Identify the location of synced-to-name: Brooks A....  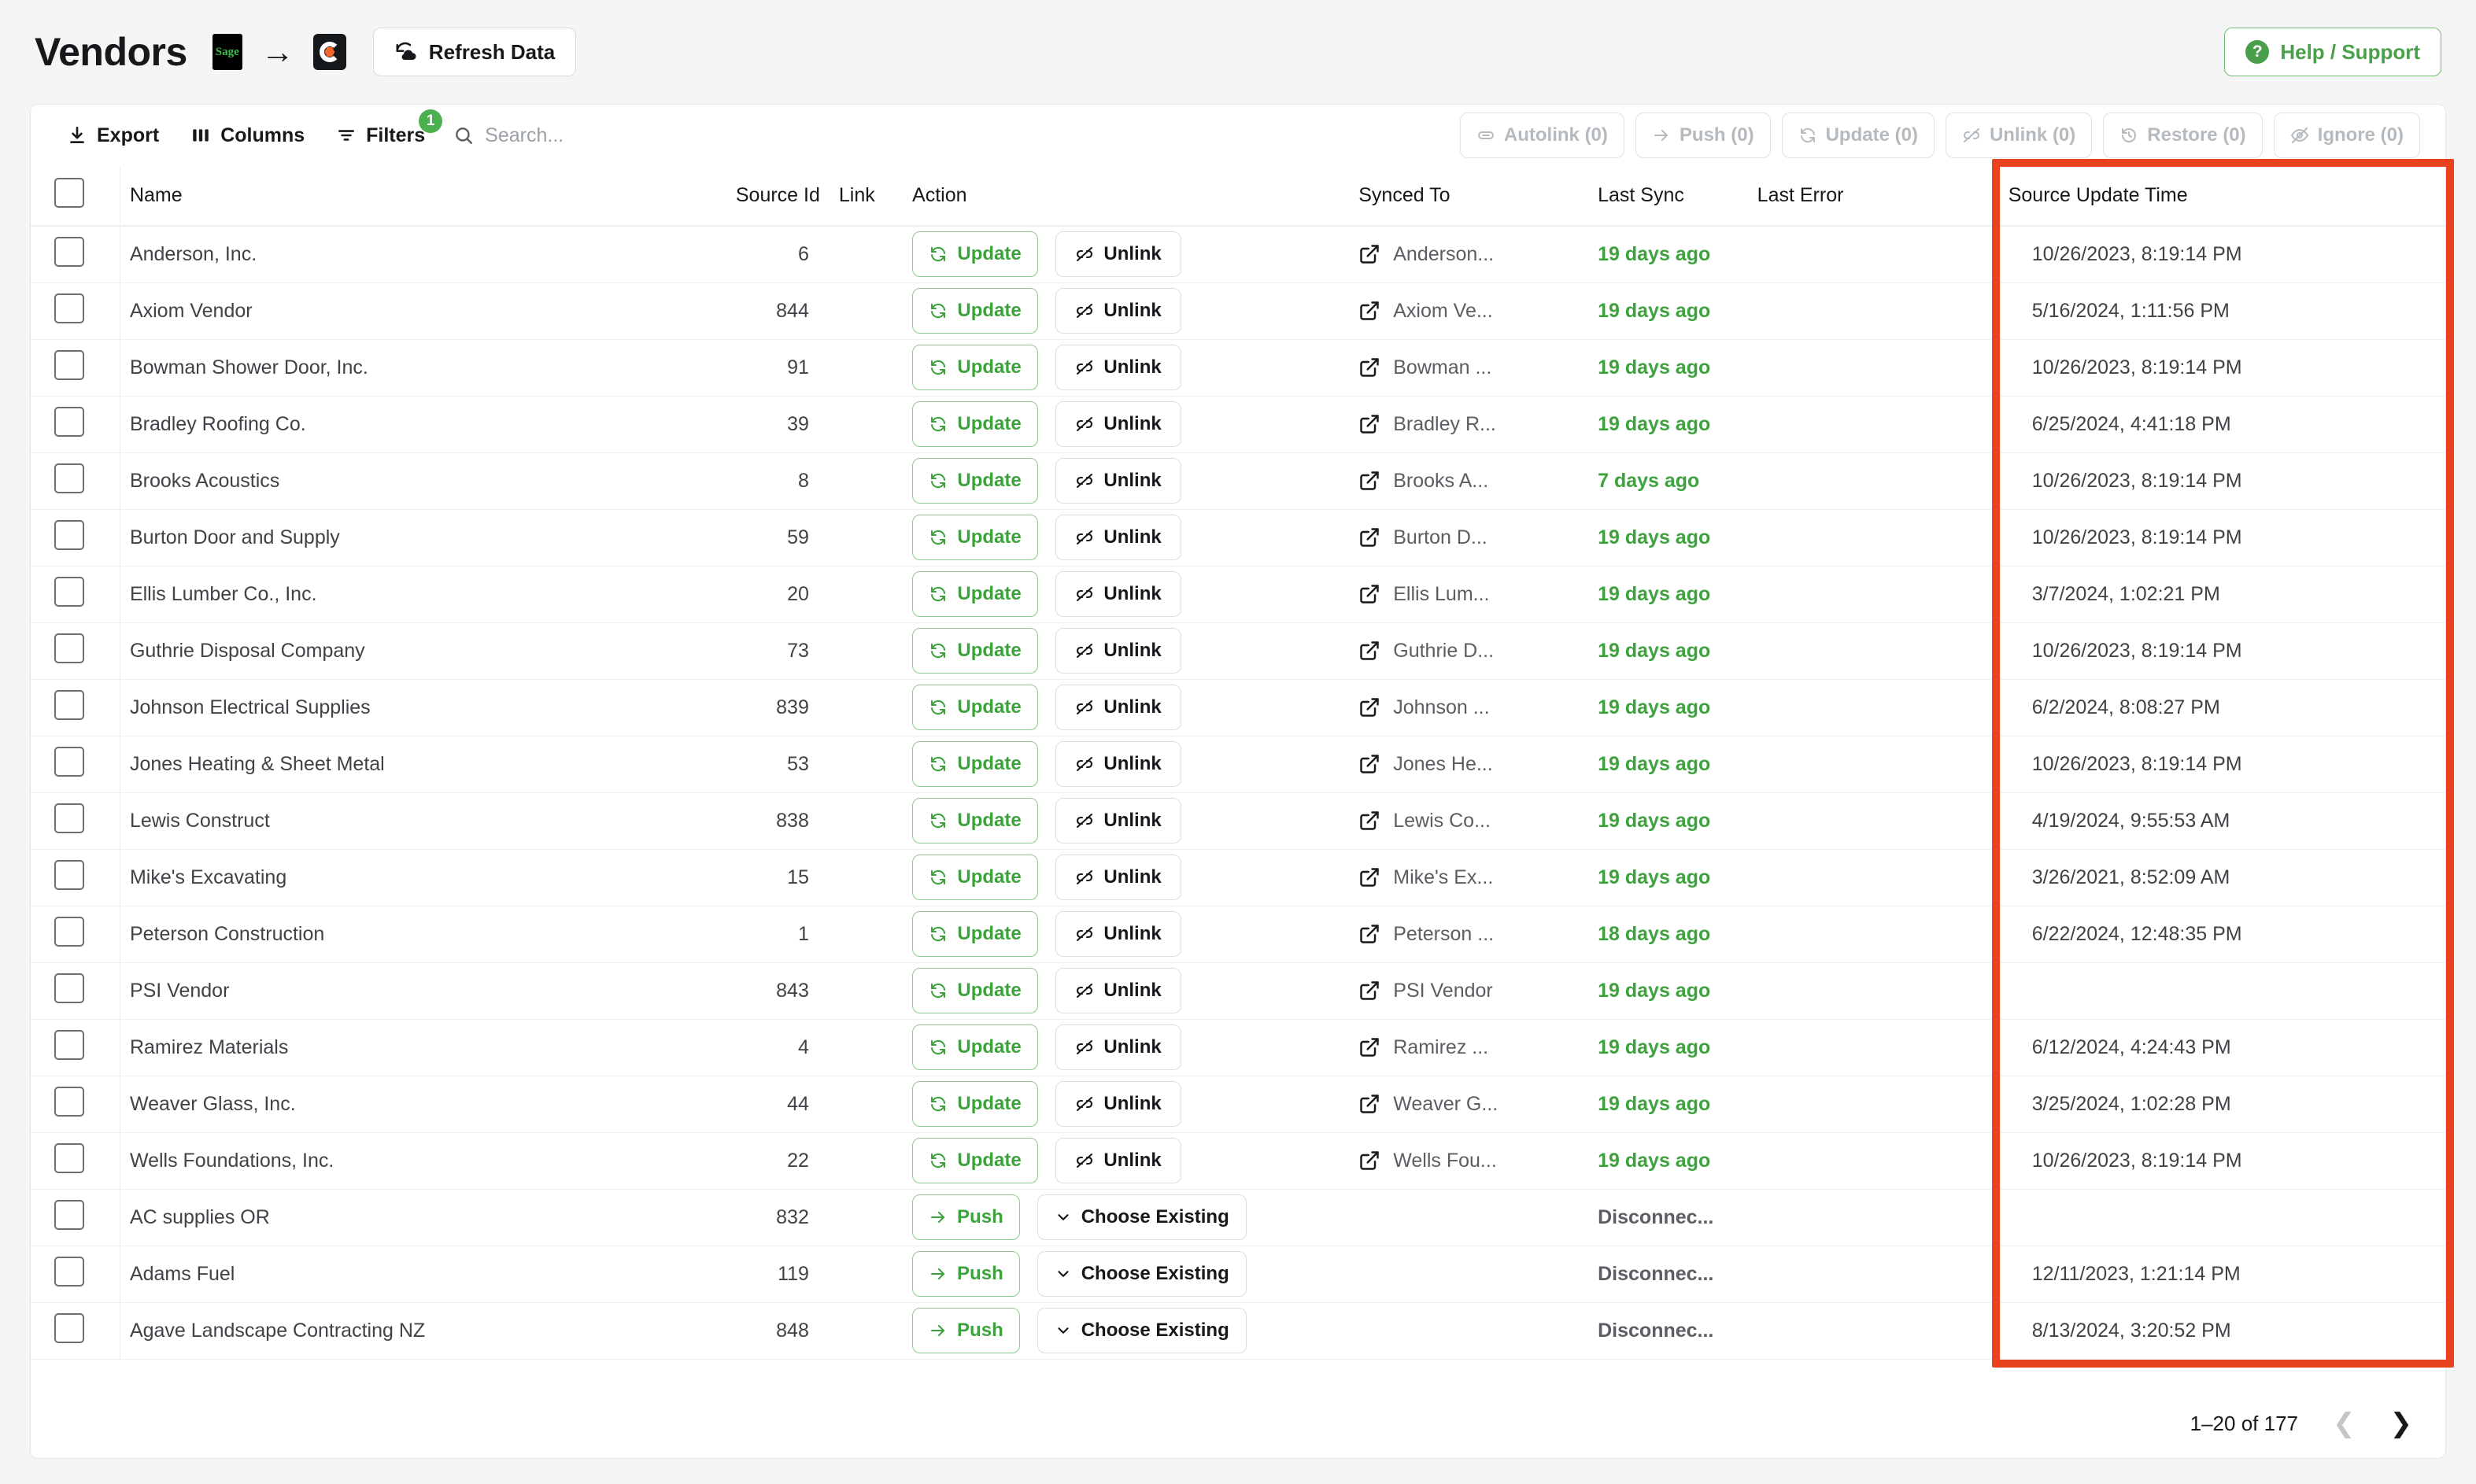
(1440, 481).